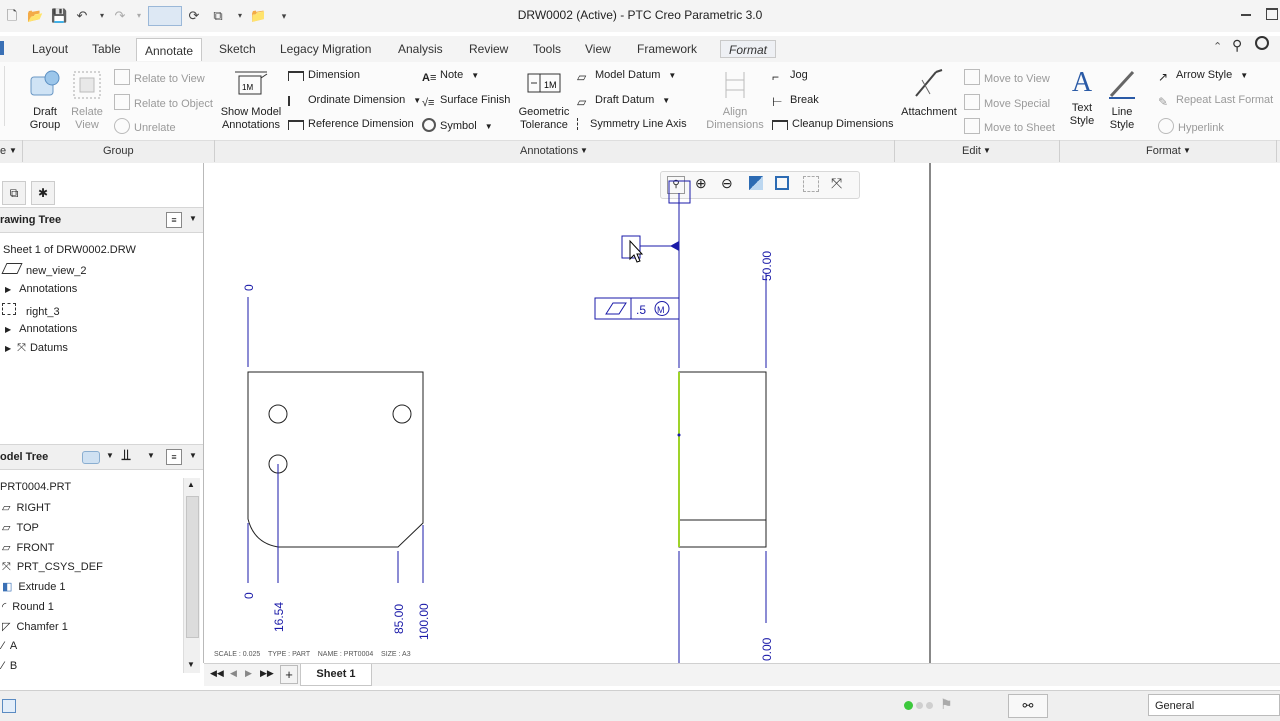 The image size is (1280, 721). I want to click on ordinate-dimension-button: Ordinate Dimension ▼, so click(354, 100).